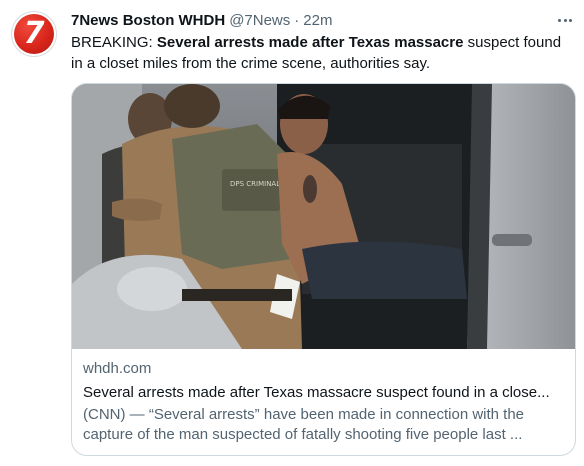 The height and width of the screenshot is (466, 584). What do you see at coordinates (259, 20) in the screenshot?
I see `user-handle: @7News` at bounding box center [259, 20].